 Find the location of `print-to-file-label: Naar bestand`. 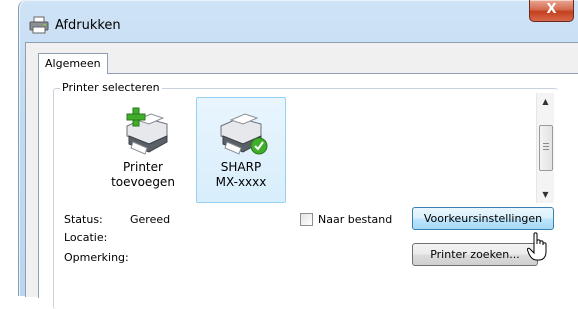

print-to-file-label: Naar bestand is located at coordinates (355, 219).